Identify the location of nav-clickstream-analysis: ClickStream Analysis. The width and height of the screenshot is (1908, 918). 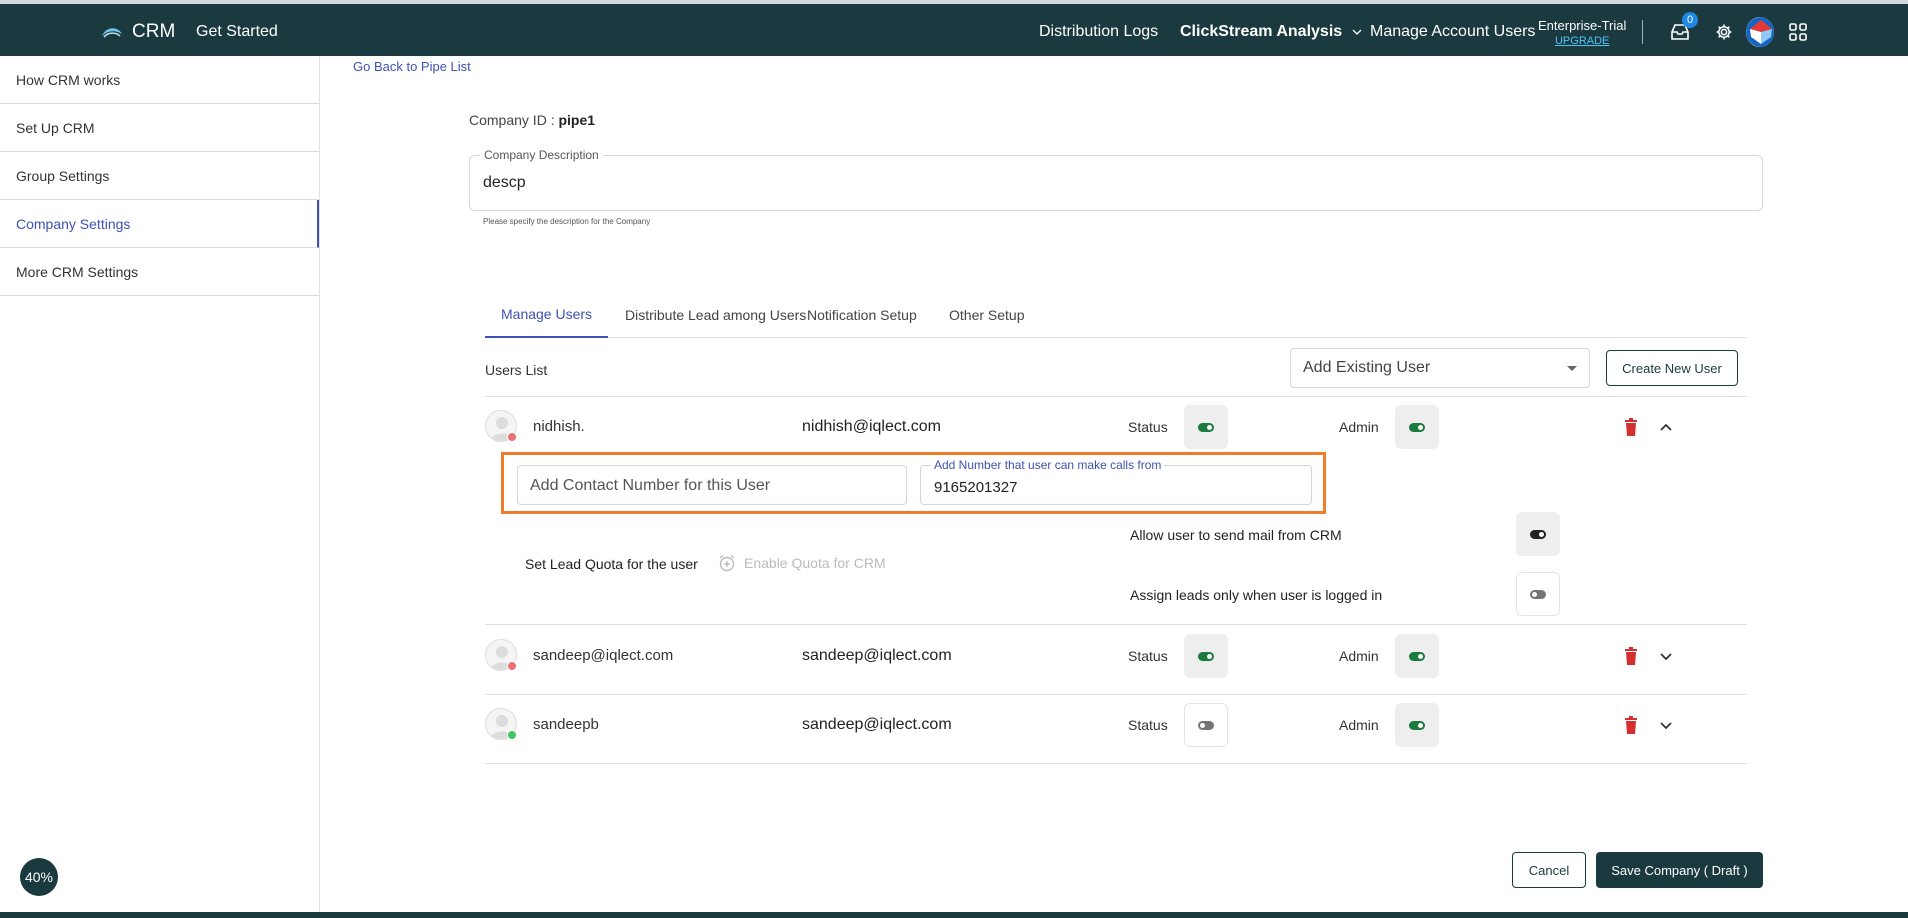
(1271, 32).